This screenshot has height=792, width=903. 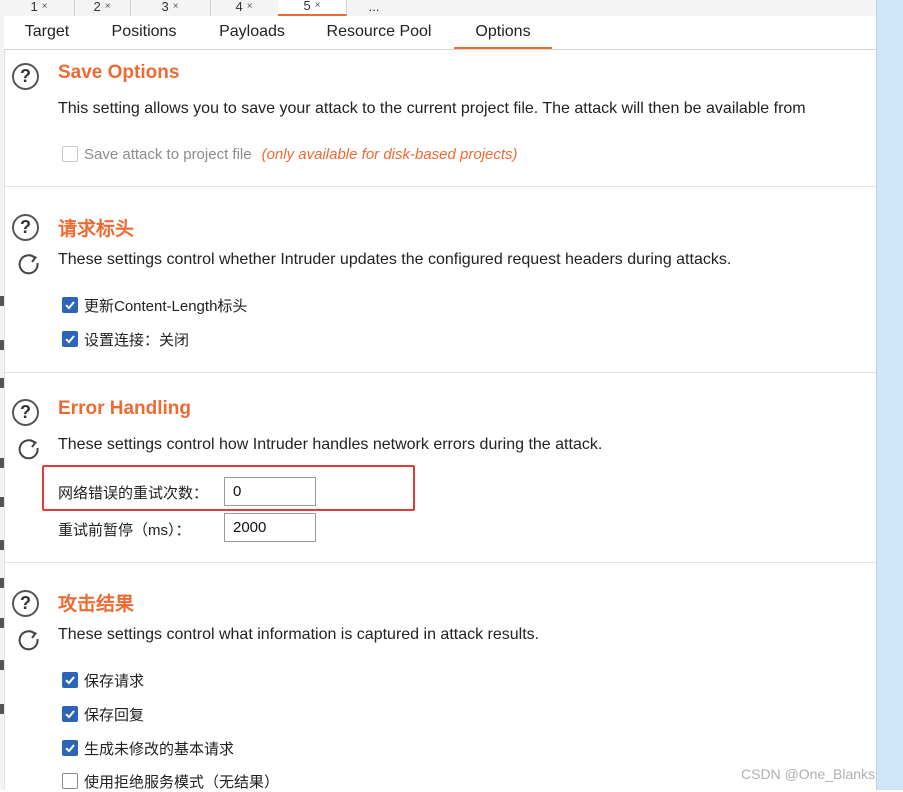 I want to click on denial-of-service-mode-label: 使用拒绝服务模式（无结果）, so click(x=182, y=782).